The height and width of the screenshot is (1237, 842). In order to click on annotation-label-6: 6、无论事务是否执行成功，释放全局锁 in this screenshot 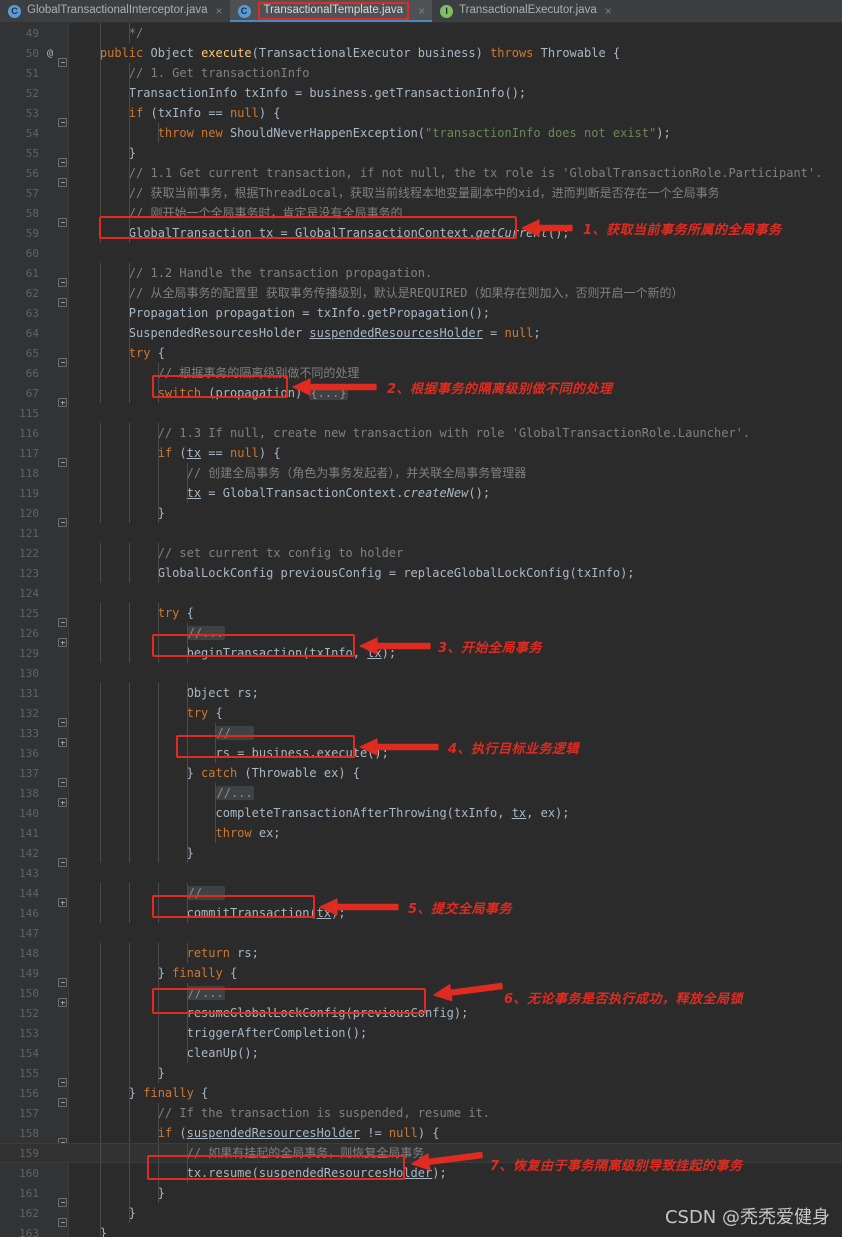, I will do `click(624, 999)`.